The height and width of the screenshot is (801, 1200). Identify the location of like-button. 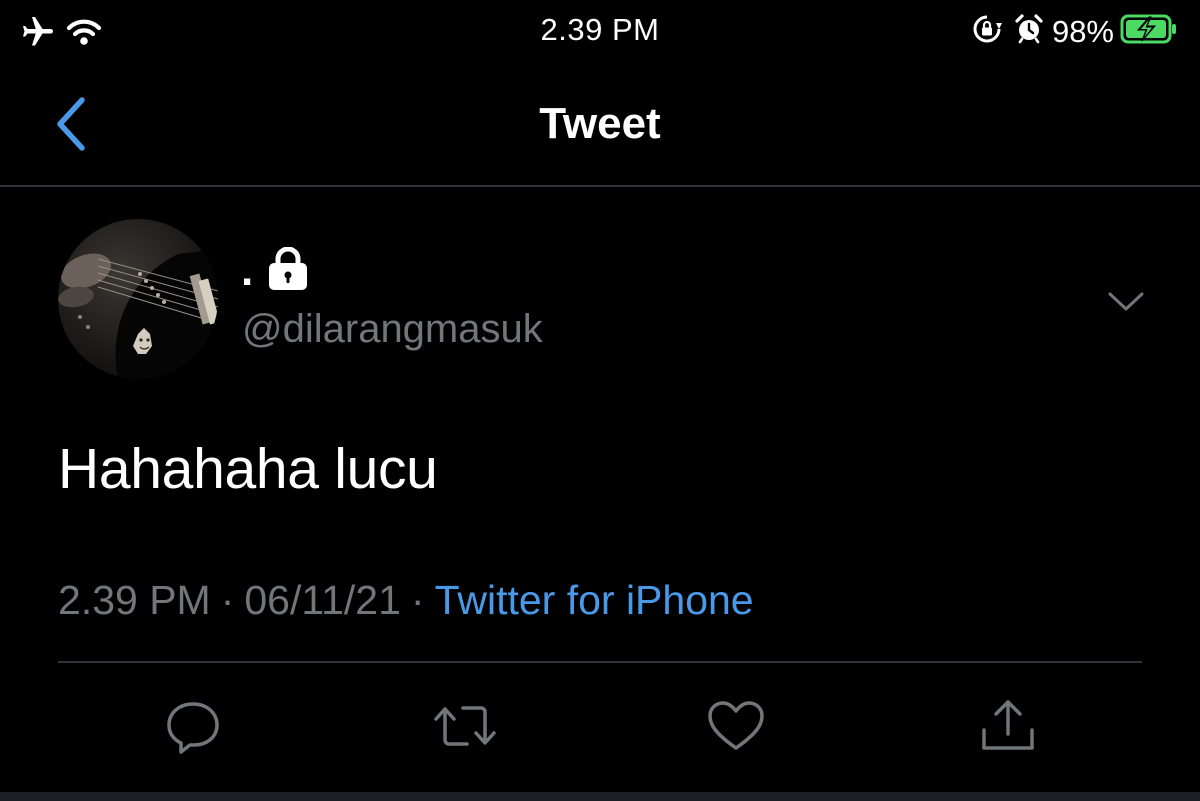
(736, 726).